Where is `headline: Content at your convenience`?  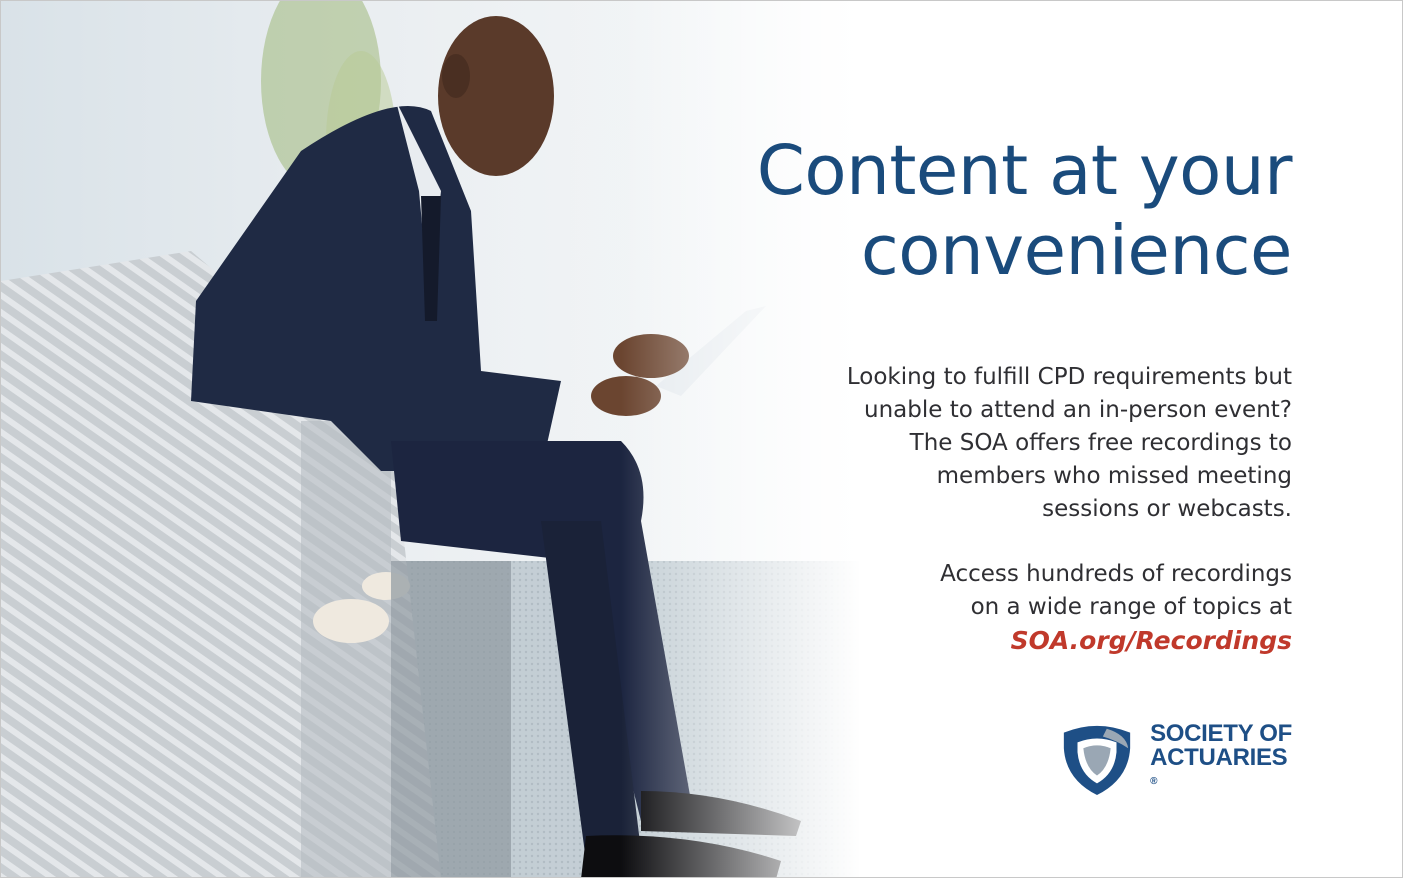 headline: Content at your convenience is located at coordinates (972, 211).